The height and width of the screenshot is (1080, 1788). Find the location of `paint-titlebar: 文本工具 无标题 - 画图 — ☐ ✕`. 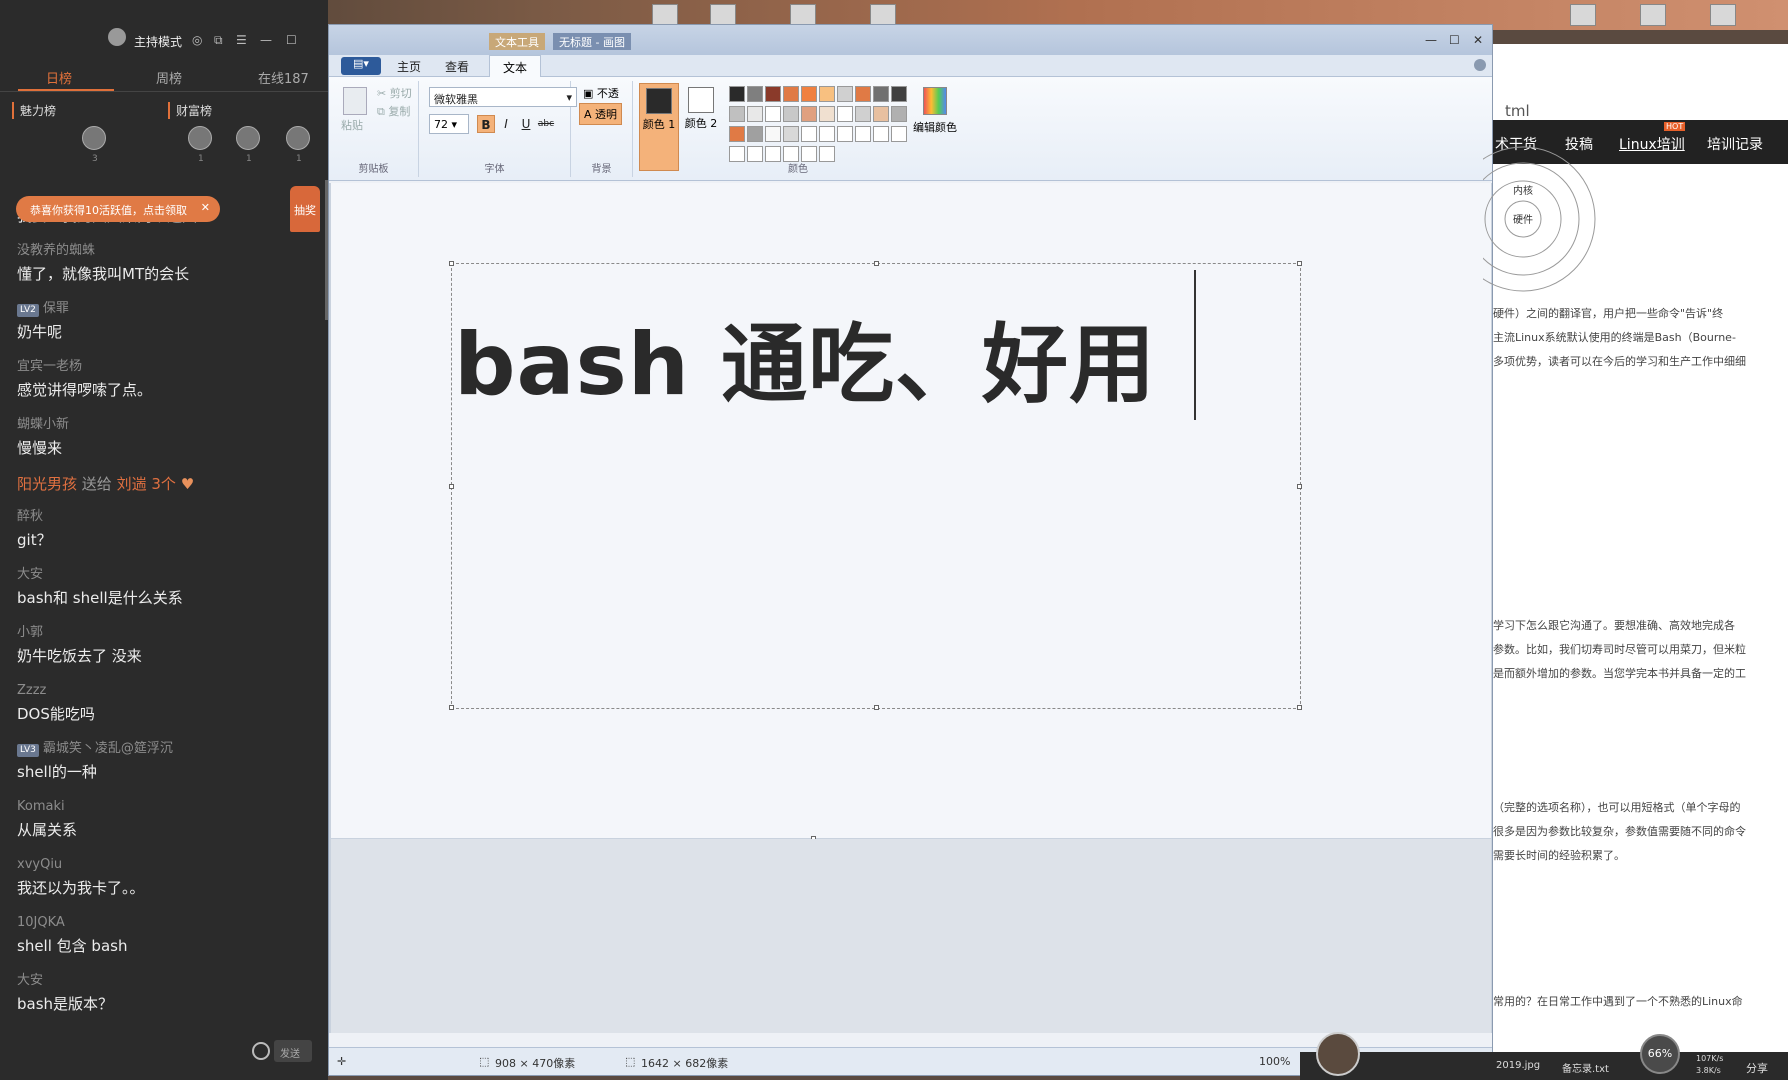

paint-titlebar: 文本工具 无标题 - 画图 — ☐ ✕ is located at coordinates (910, 40).